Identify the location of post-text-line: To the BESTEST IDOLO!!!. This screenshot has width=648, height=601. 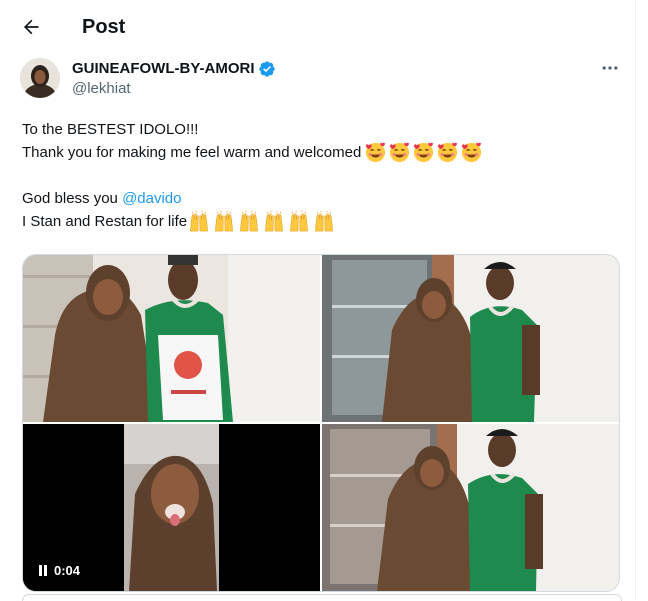
(322, 129).